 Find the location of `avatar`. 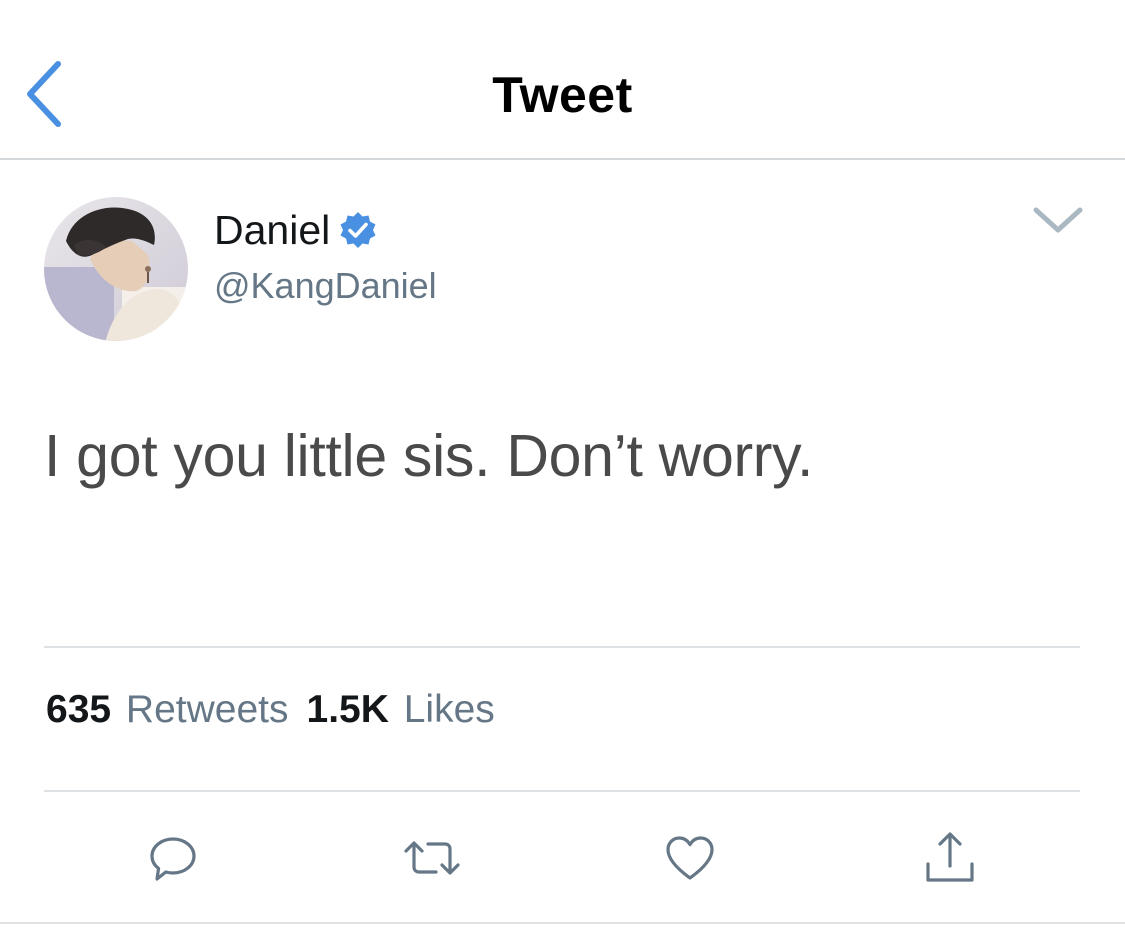

avatar is located at coordinates (116, 269).